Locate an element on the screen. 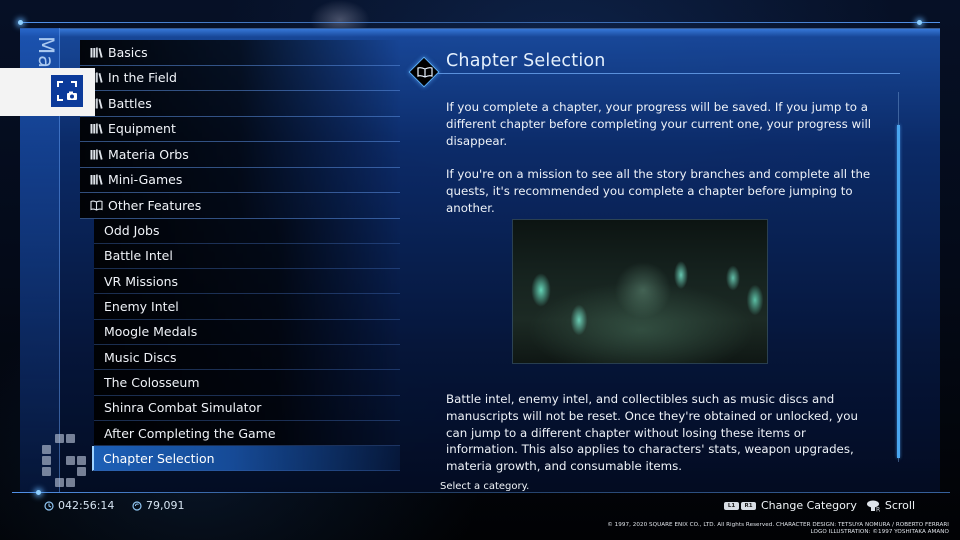 The height and width of the screenshot is (540, 960). subcategory-label: After Completing the Game is located at coordinates (190, 433).